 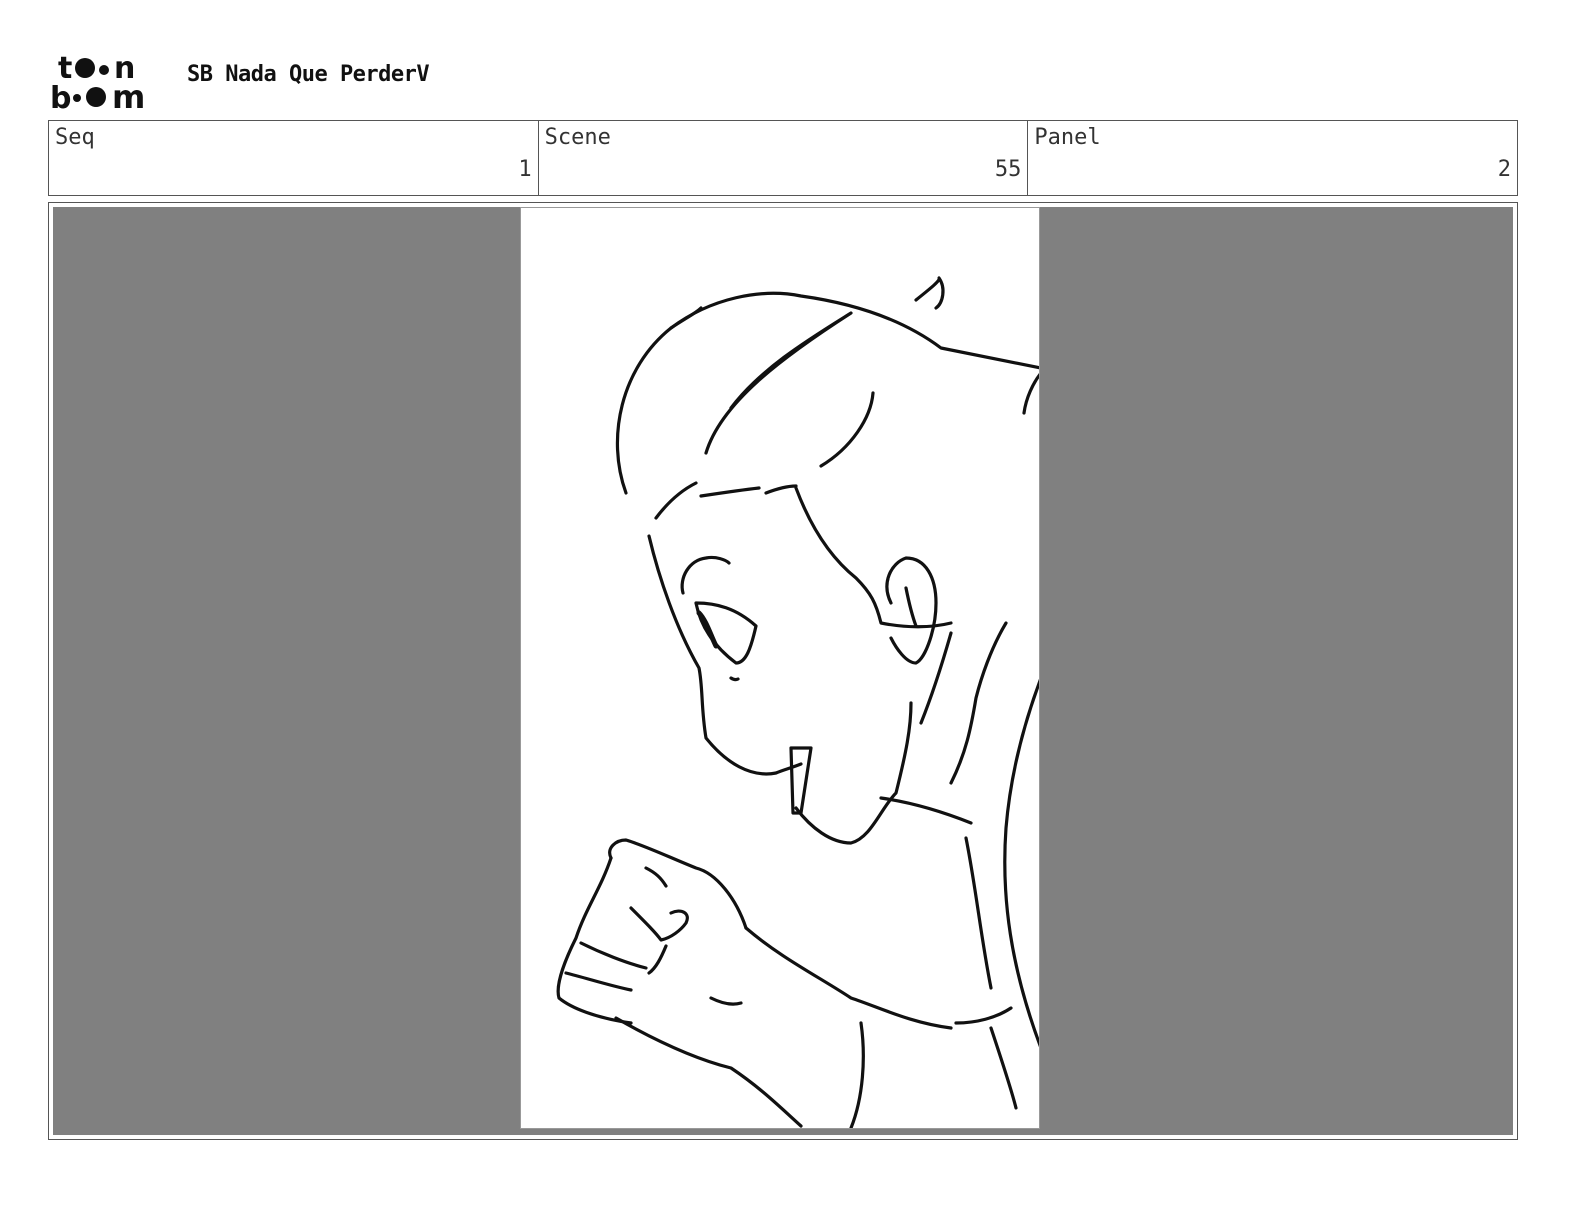 What do you see at coordinates (60, 96) in the screenshot?
I see `svg-text: b` at bounding box center [60, 96].